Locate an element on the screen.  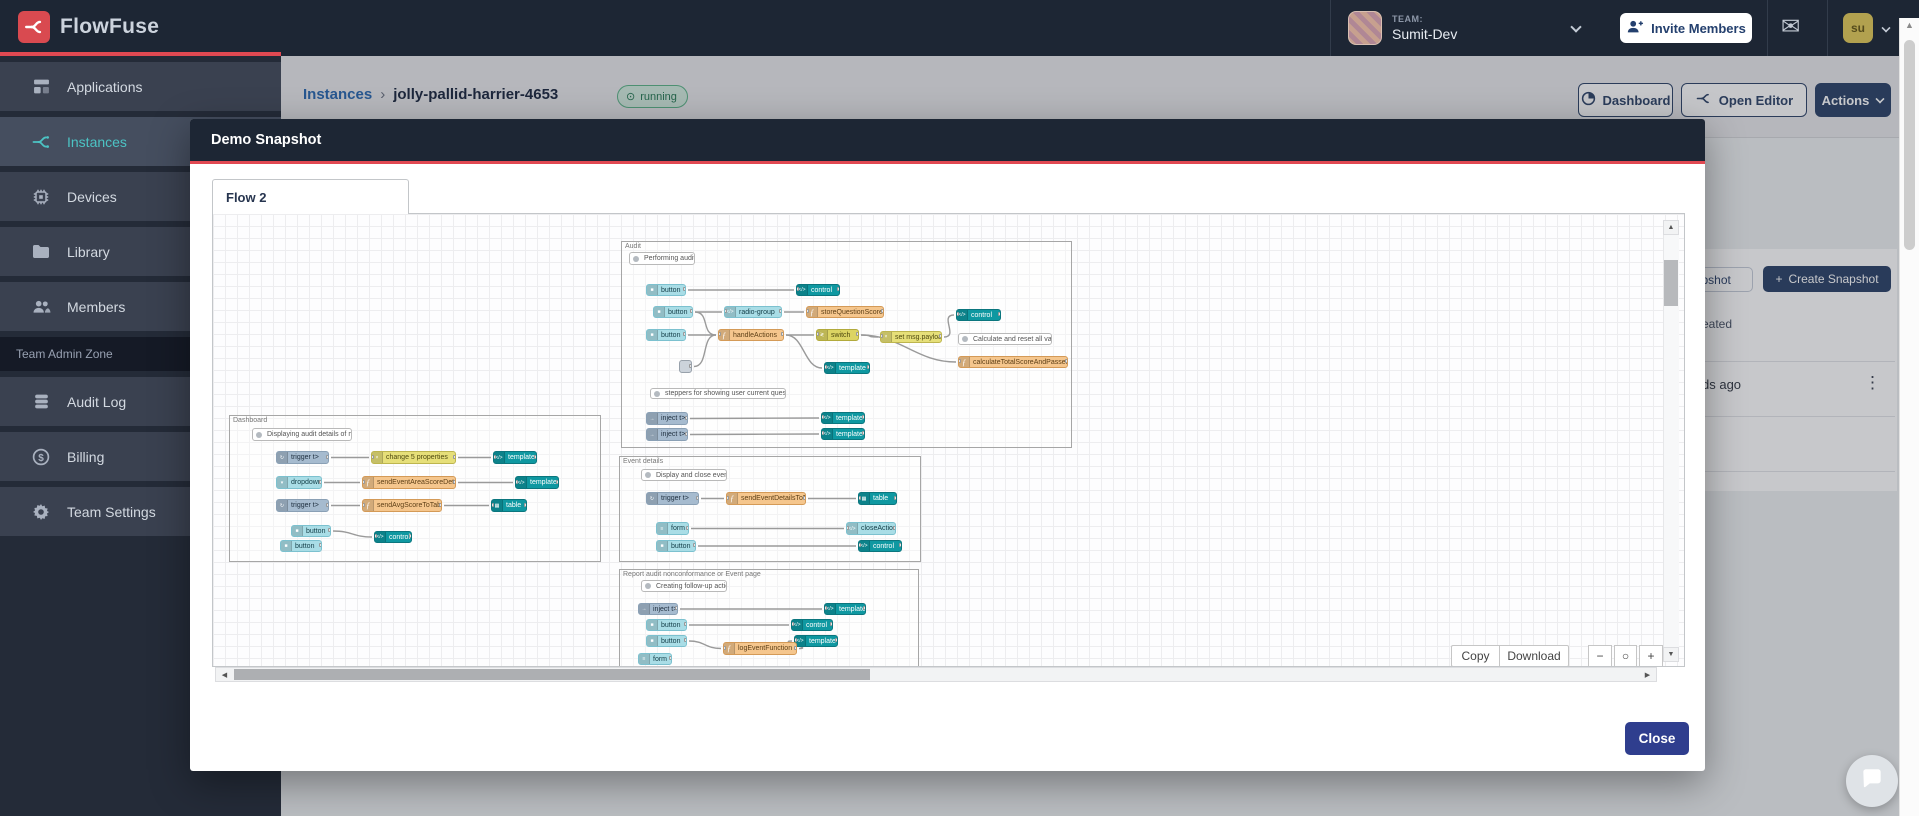
zoom-in-button: + is located at coordinates (1651, 655).